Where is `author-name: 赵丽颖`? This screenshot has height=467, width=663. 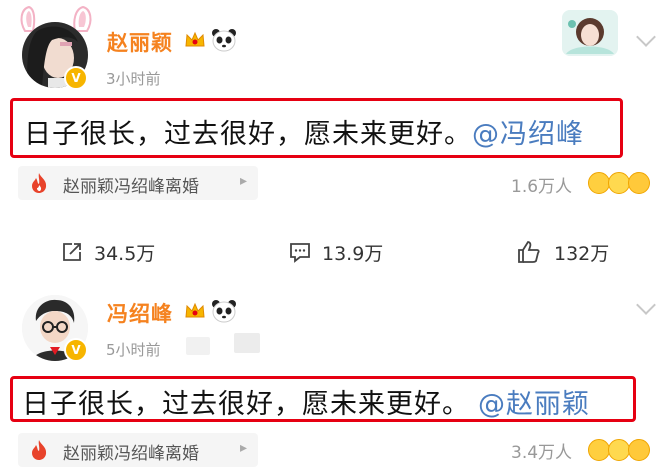 author-name: 赵丽颖 is located at coordinates (140, 42).